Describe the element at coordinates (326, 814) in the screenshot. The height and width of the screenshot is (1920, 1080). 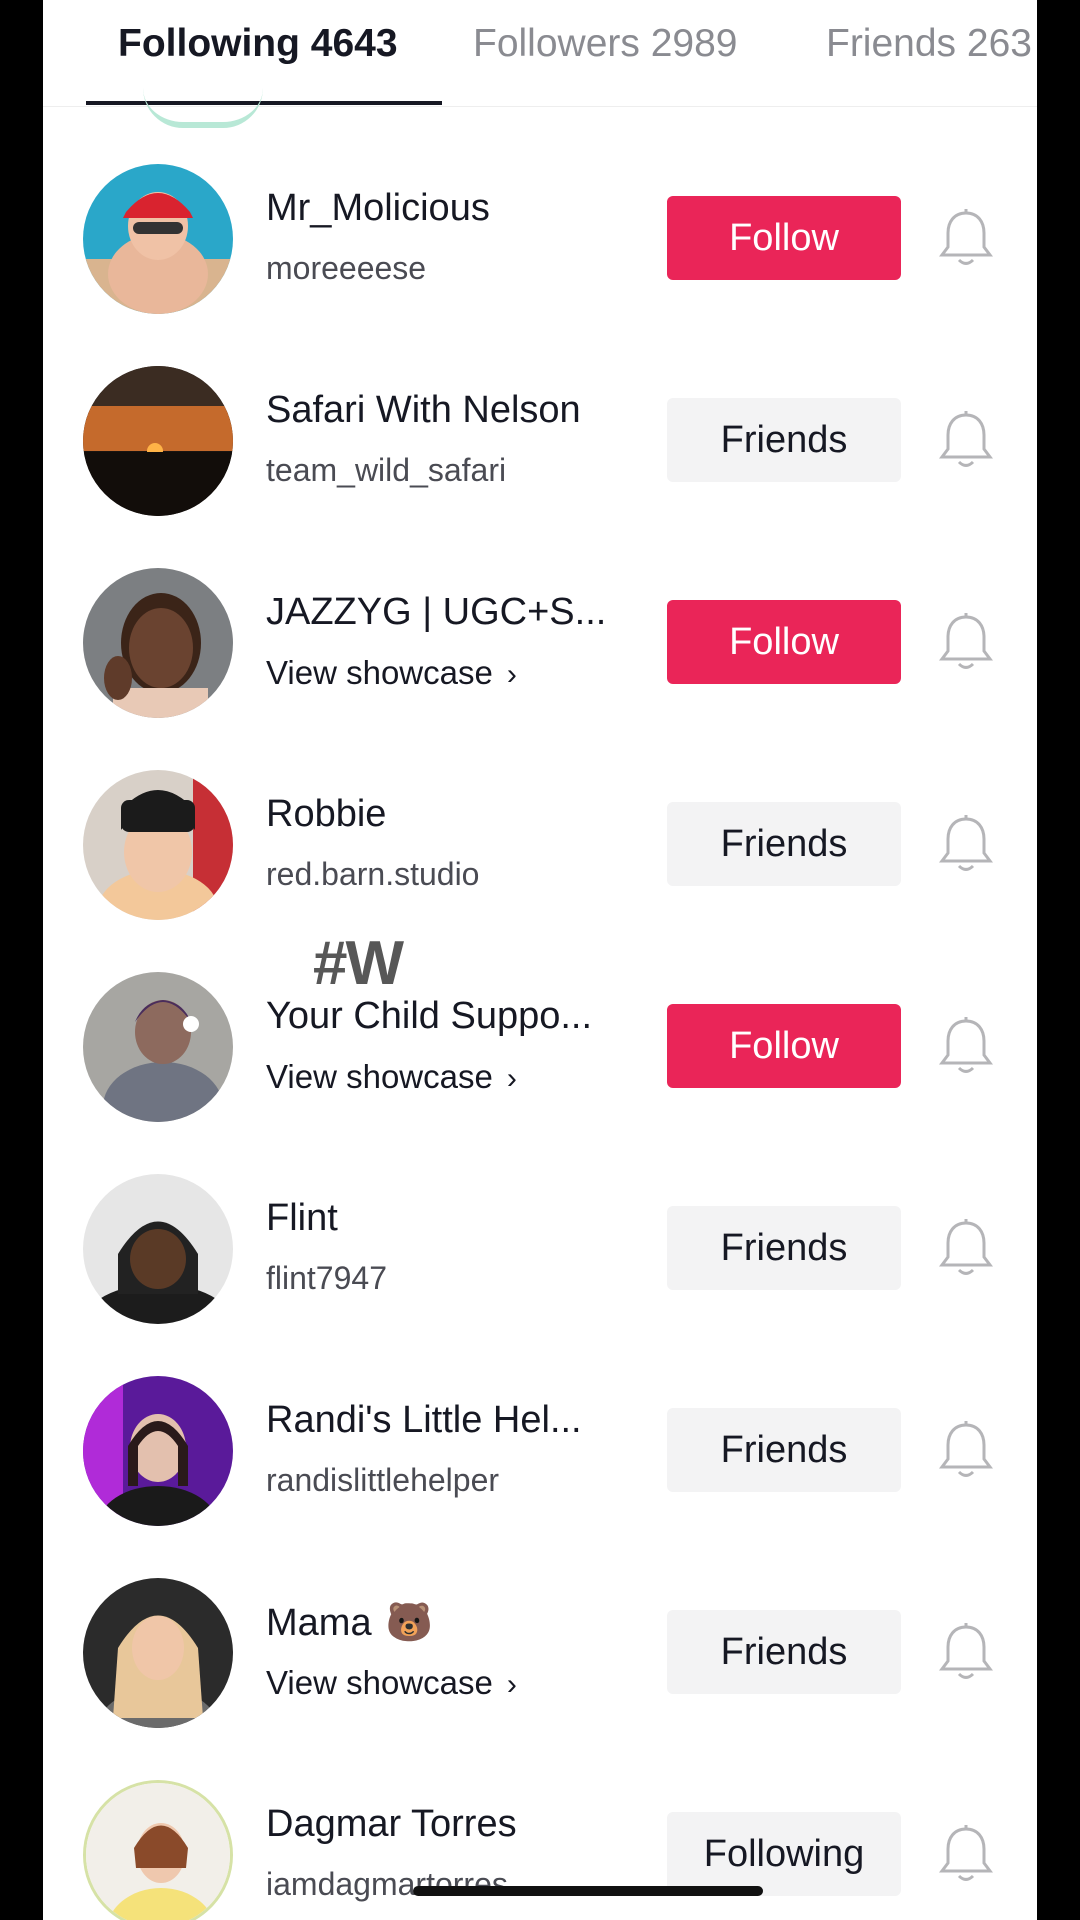
I see `display-name: Robbie` at that location.